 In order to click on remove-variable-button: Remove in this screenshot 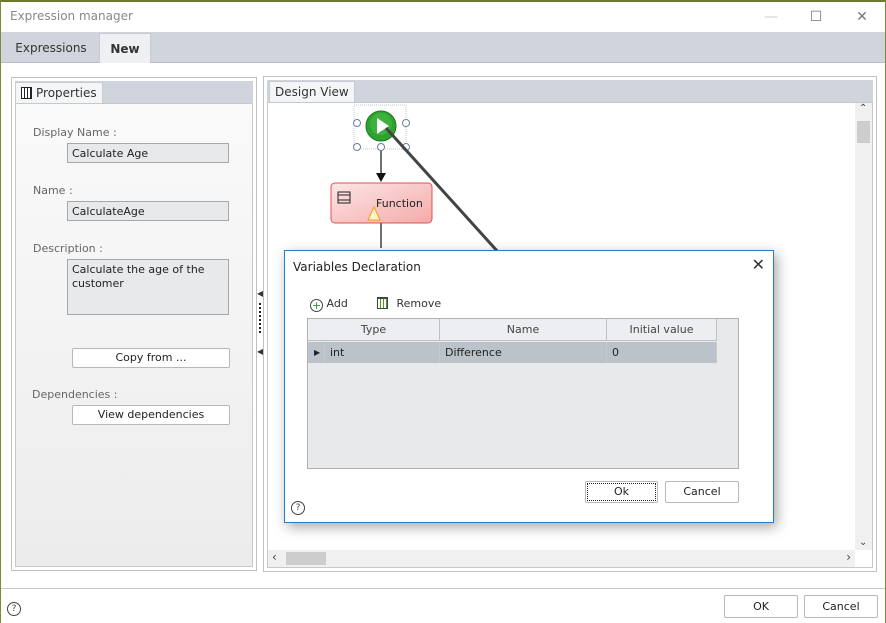, I will do `click(409, 303)`.